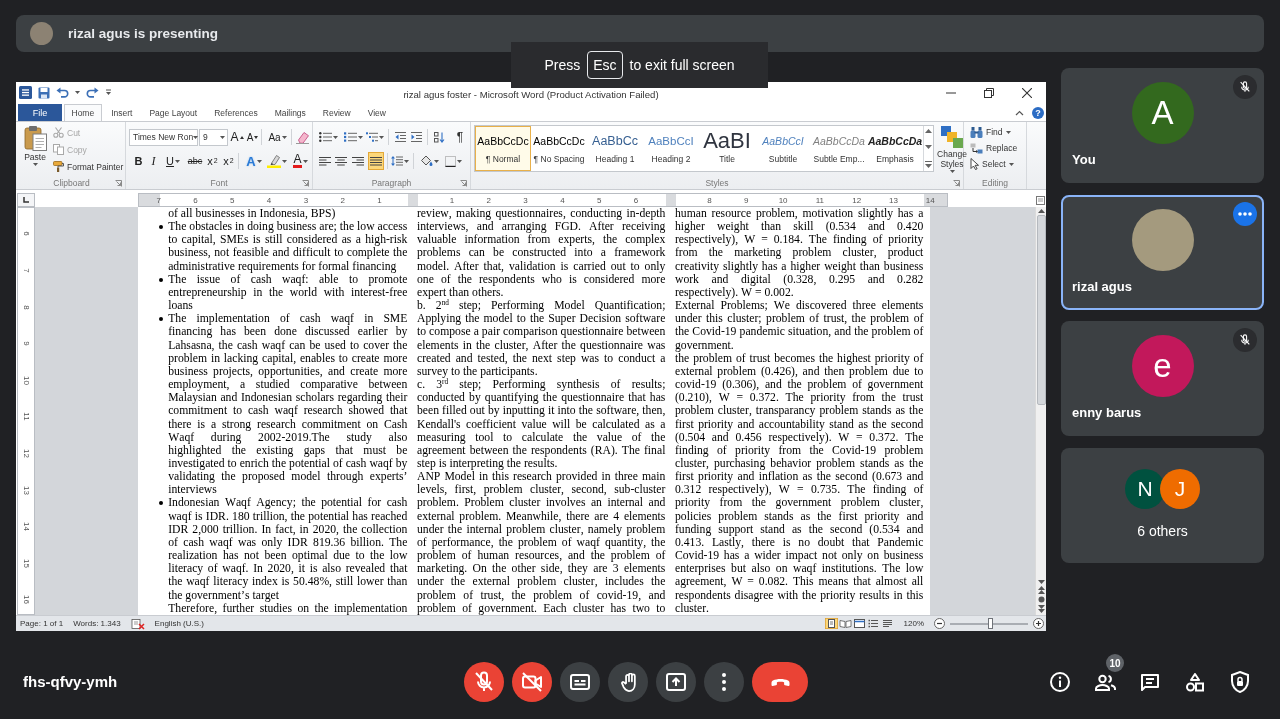 This screenshot has width=1280, height=719. Describe the element at coordinates (615, 148) in the screenshot. I see `style-item: AaBbCc Heading 1` at that location.